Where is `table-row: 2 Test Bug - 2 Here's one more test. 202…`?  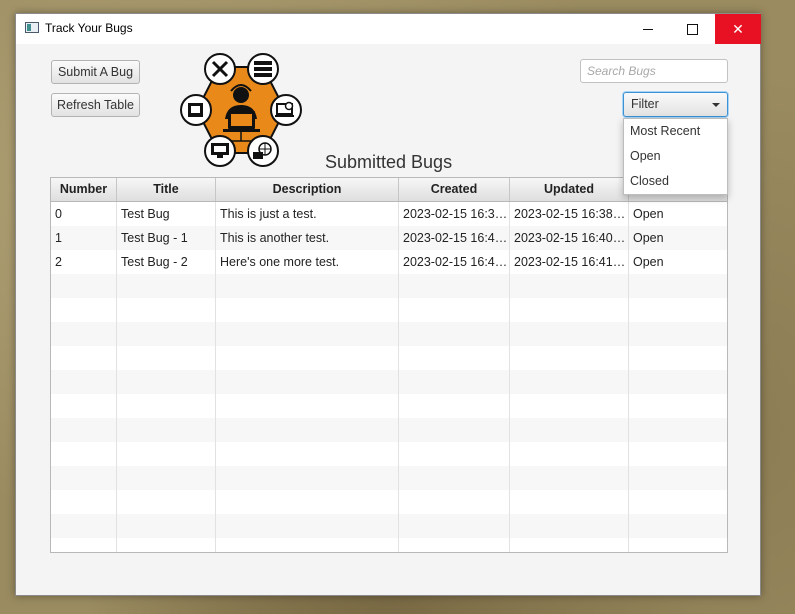
table-row: 2 Test Bug - 2 Here's one more test. 202… is located at coordinates (389, 262).